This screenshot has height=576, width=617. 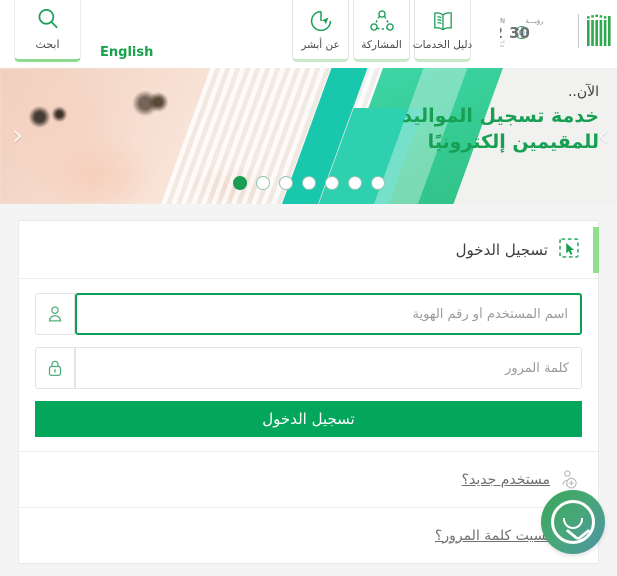 I want to click on search-button-label: ابحث, so click(x=47, y=44).